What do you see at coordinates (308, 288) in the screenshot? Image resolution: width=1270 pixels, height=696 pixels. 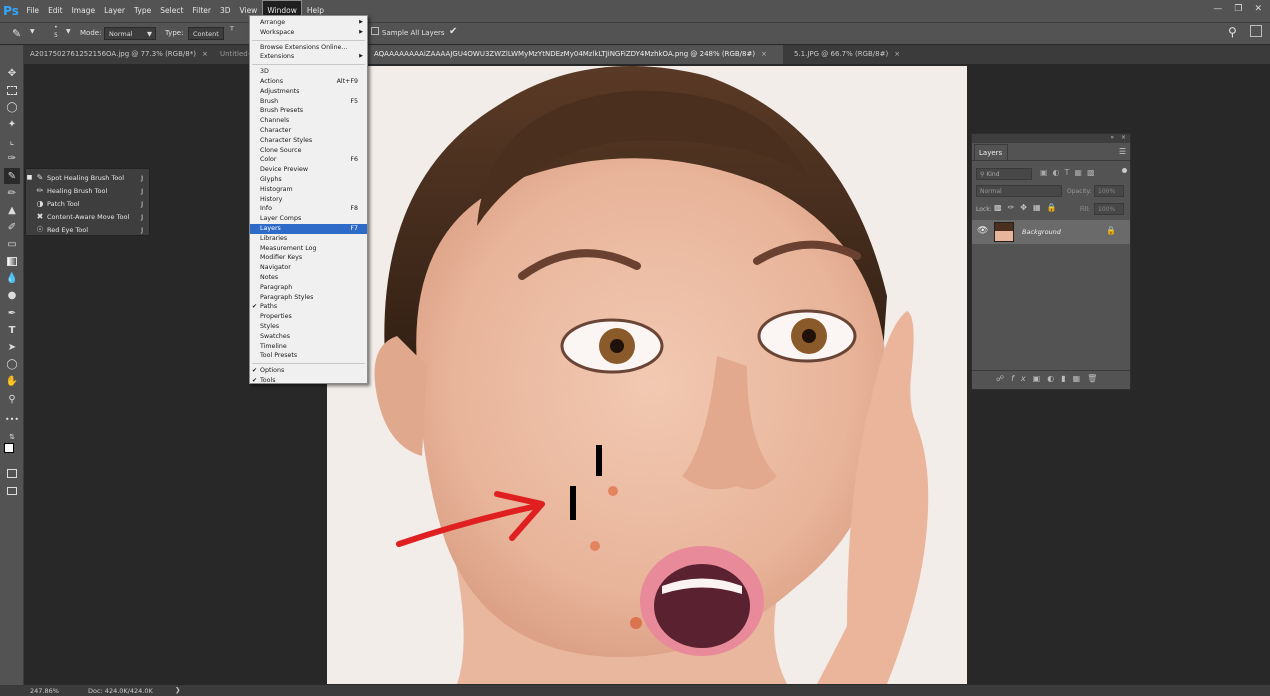 I see `window-menu-item-paragraph: Paragraph` at bounding box center [308, 288].